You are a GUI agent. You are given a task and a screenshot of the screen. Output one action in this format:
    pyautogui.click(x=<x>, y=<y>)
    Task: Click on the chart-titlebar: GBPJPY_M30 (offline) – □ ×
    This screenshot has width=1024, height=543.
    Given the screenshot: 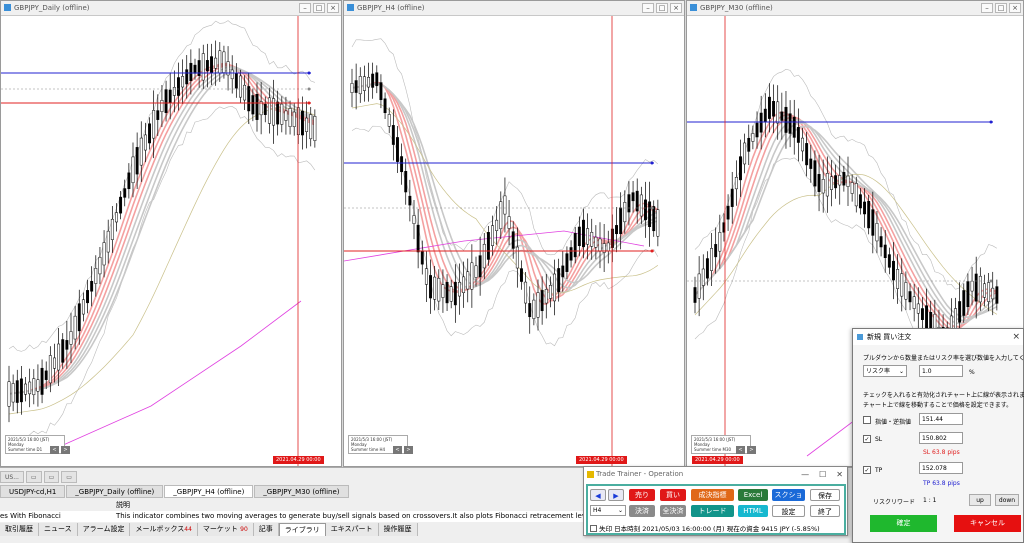 What is the action you would take?
    pyautogui.click(x=855, y=8)
    